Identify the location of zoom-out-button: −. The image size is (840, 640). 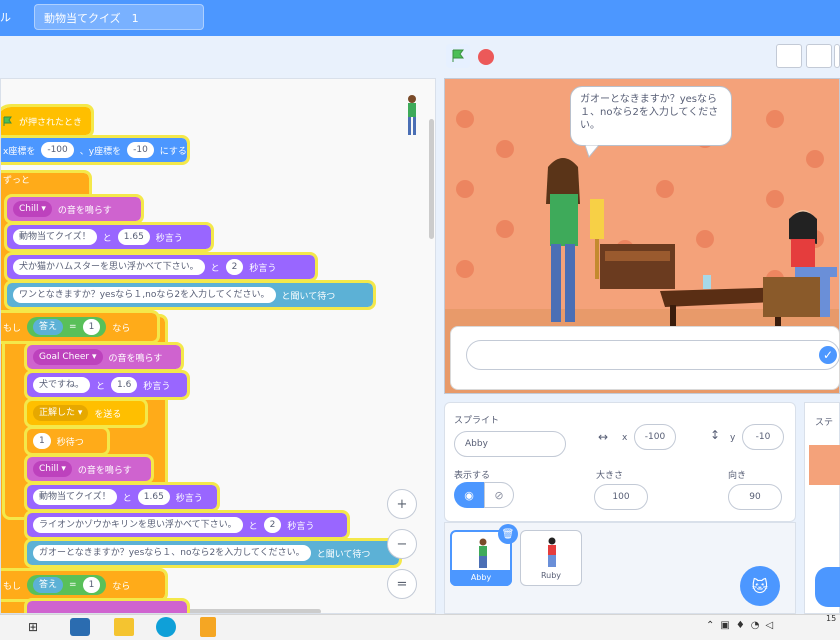
(402, 544).